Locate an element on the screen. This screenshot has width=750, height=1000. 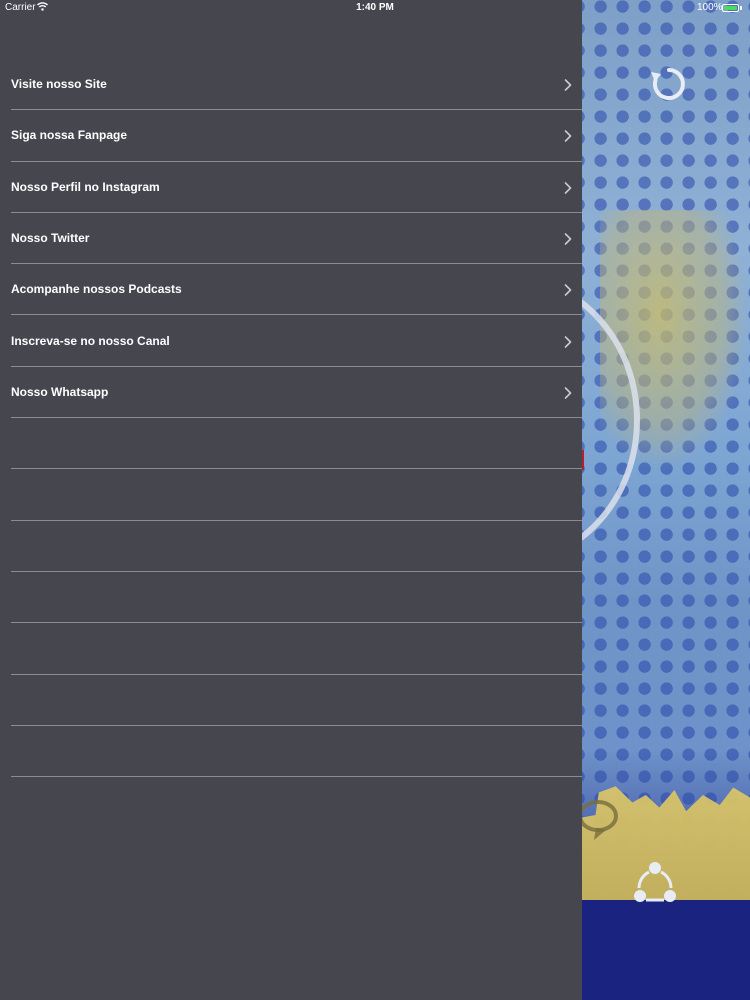
menu-item-label: Nosso Perfil no Instagram is located at coordinates (85, 186).